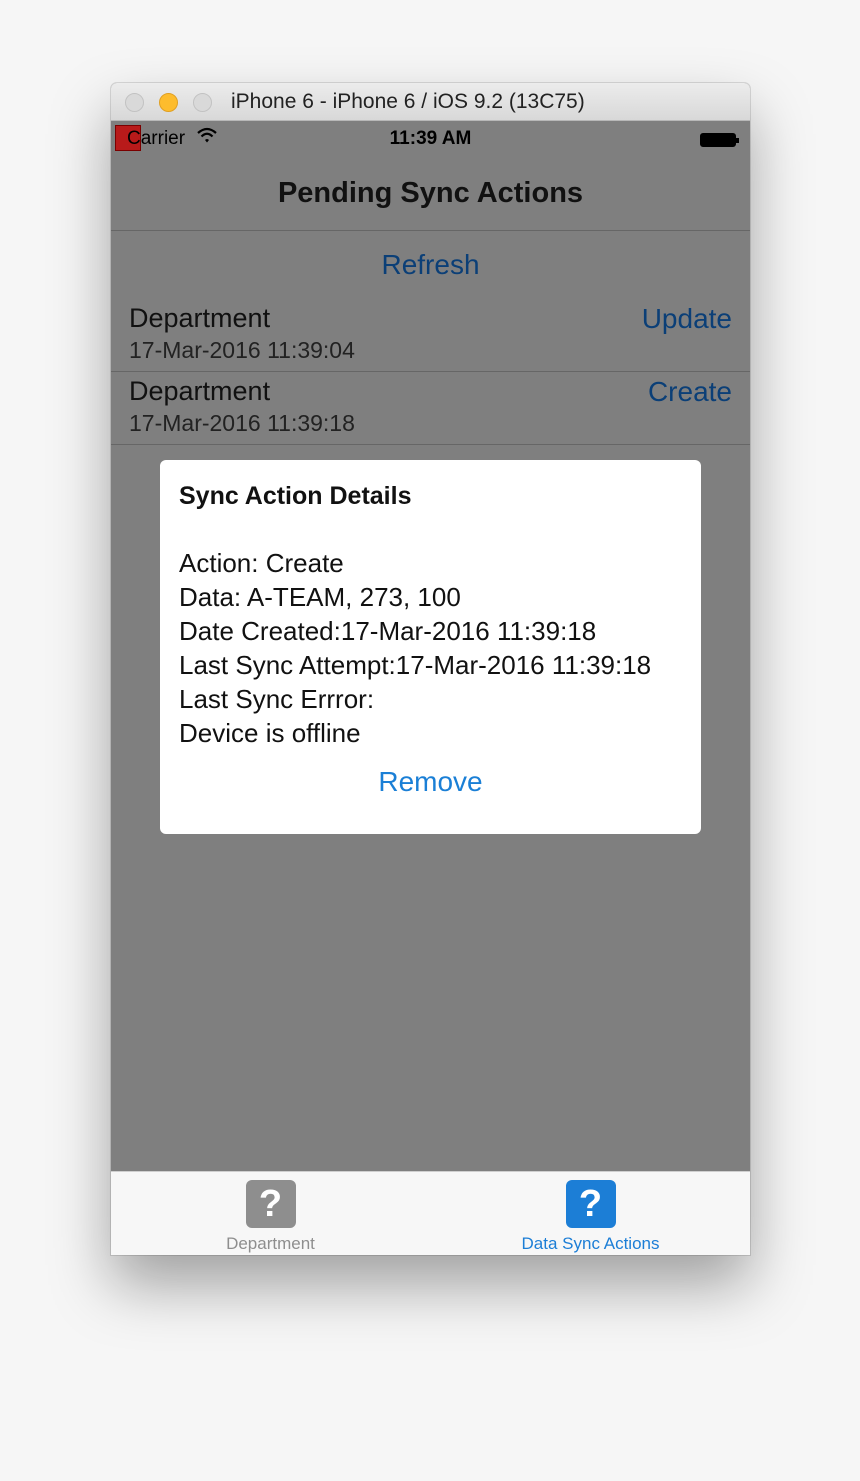 Image resolution: width=860 pixels, height=1481 pixels. What do you see at coordinates (430, 782) in the screenshot?
I see `remove-button: Remove` at bounding box center [430, 782].